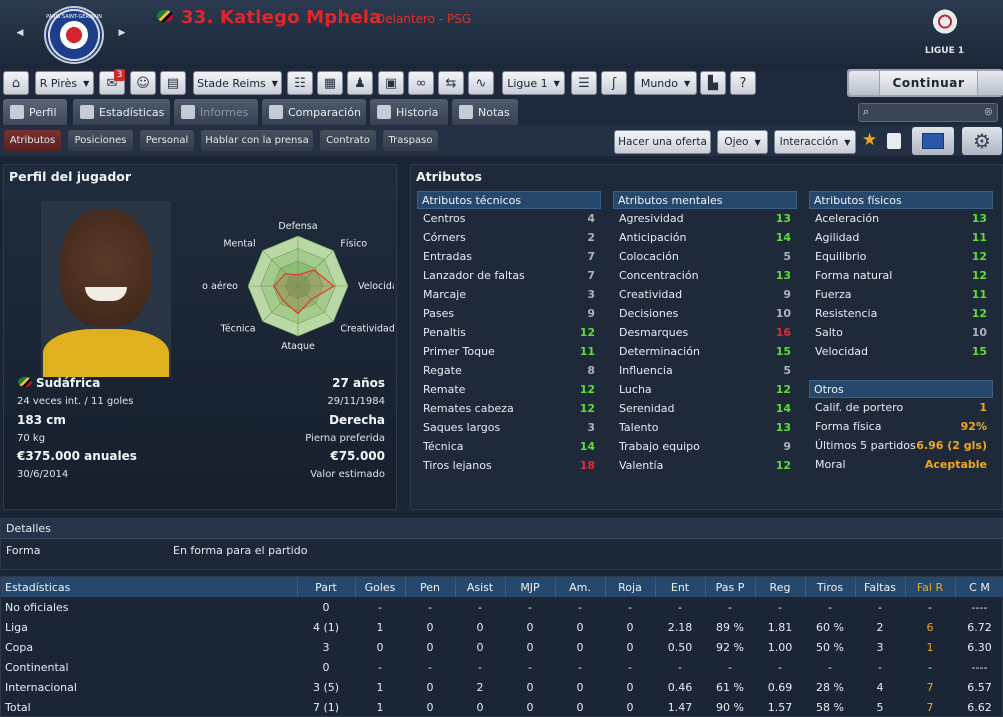 This screenshot has width=1003, height=717. Describe the element at coordinates (122, 34) in the screenshot. I see `next-player-arrow-icon: ▶` at that location.